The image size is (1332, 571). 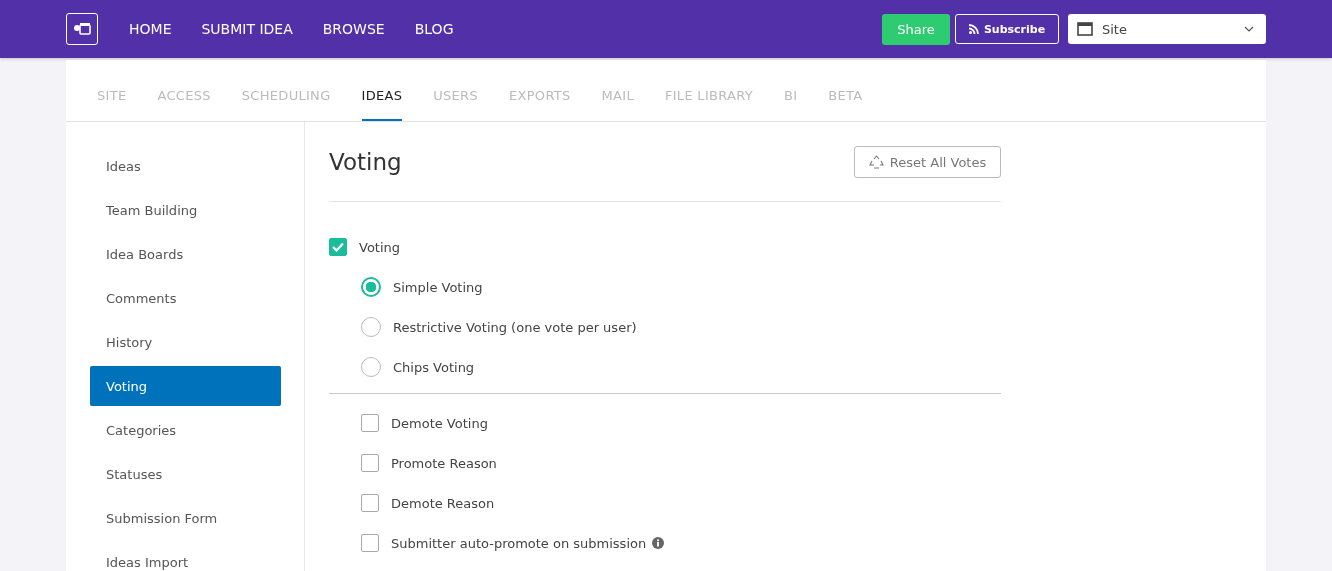 I want to click on nav-link: BLOG, so click(x=434, y=29).